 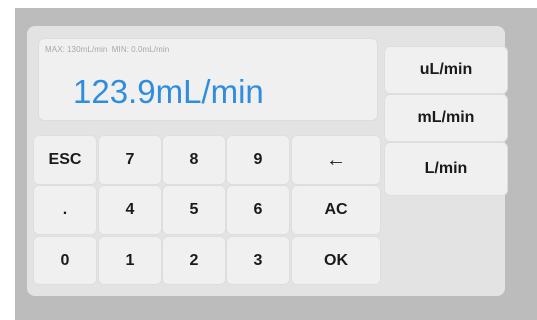 I want to click on digit-9-key: 9, so click(x=258, y=160).